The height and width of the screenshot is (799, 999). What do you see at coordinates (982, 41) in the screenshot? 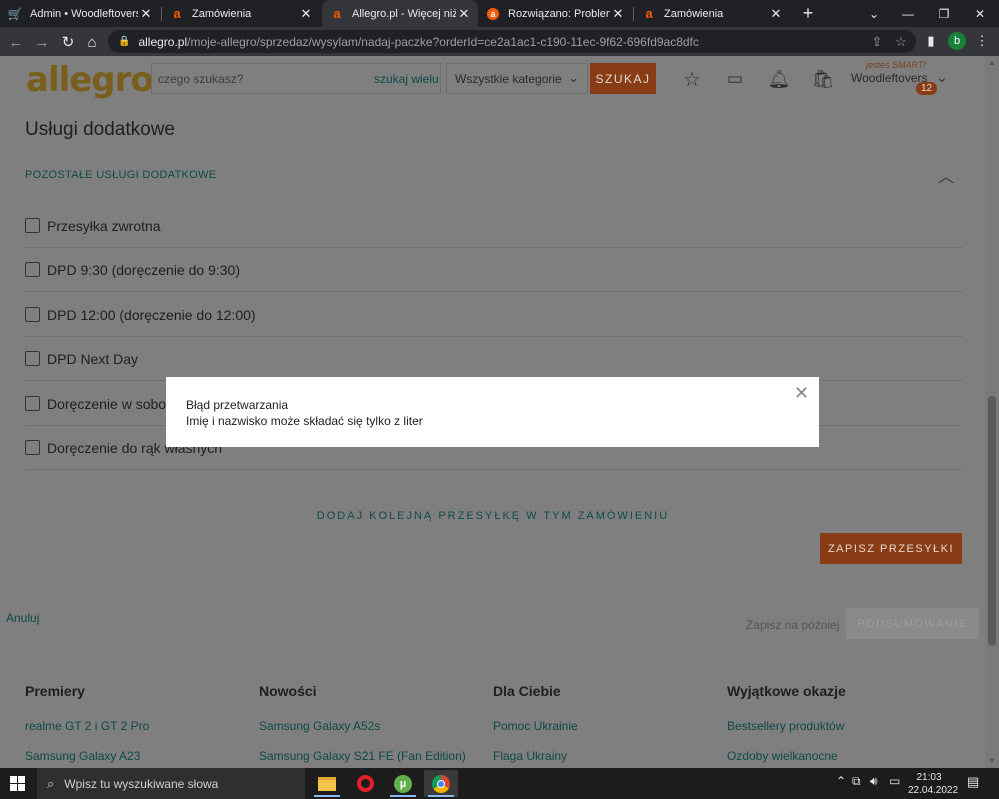
I see `menu-icon: ⋮` at bounding box center [982, 41].